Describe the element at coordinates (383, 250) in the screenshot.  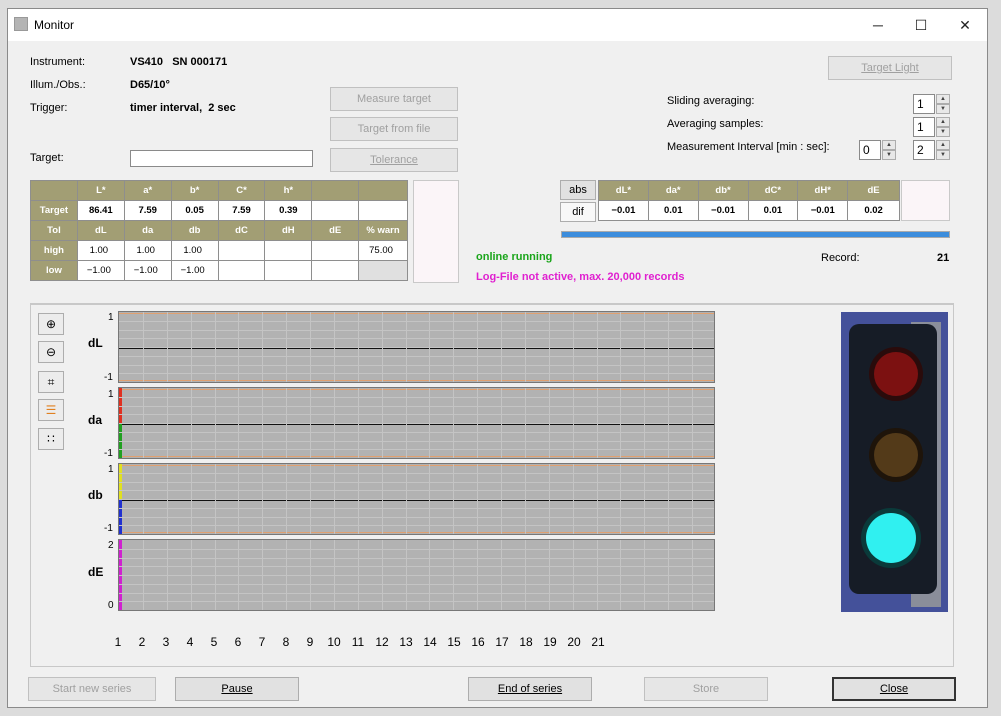
I see `table-cell: 75.00` at that location.